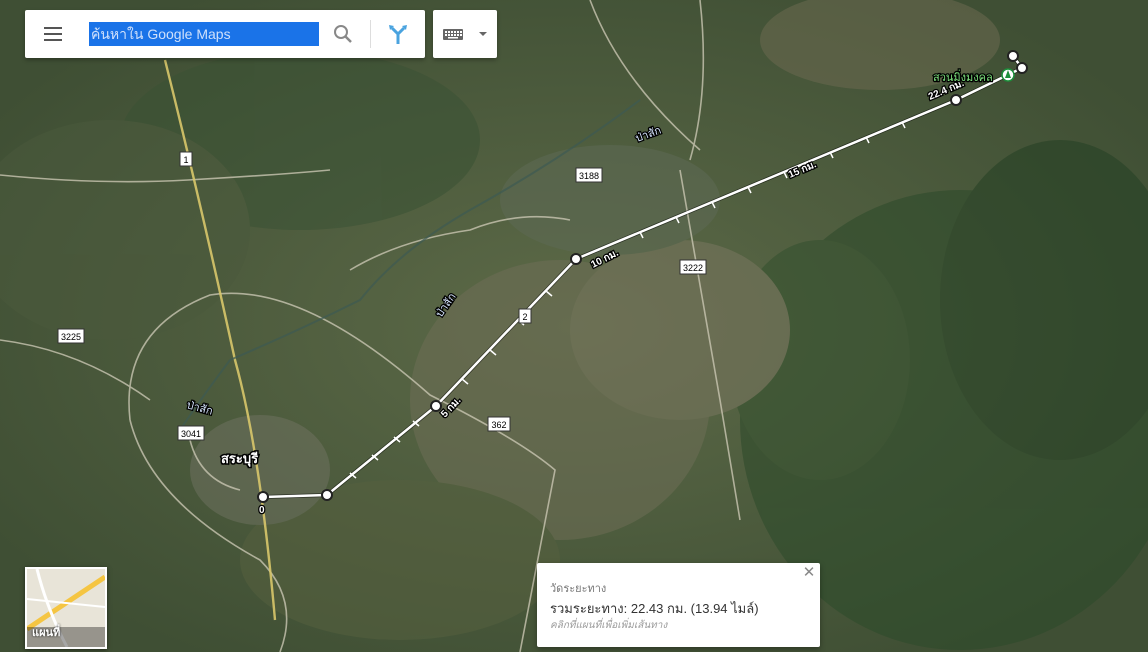 The width and height of the screenshot is (1148, 652). I want to click on place-marker-icon, so click(1008, 75).